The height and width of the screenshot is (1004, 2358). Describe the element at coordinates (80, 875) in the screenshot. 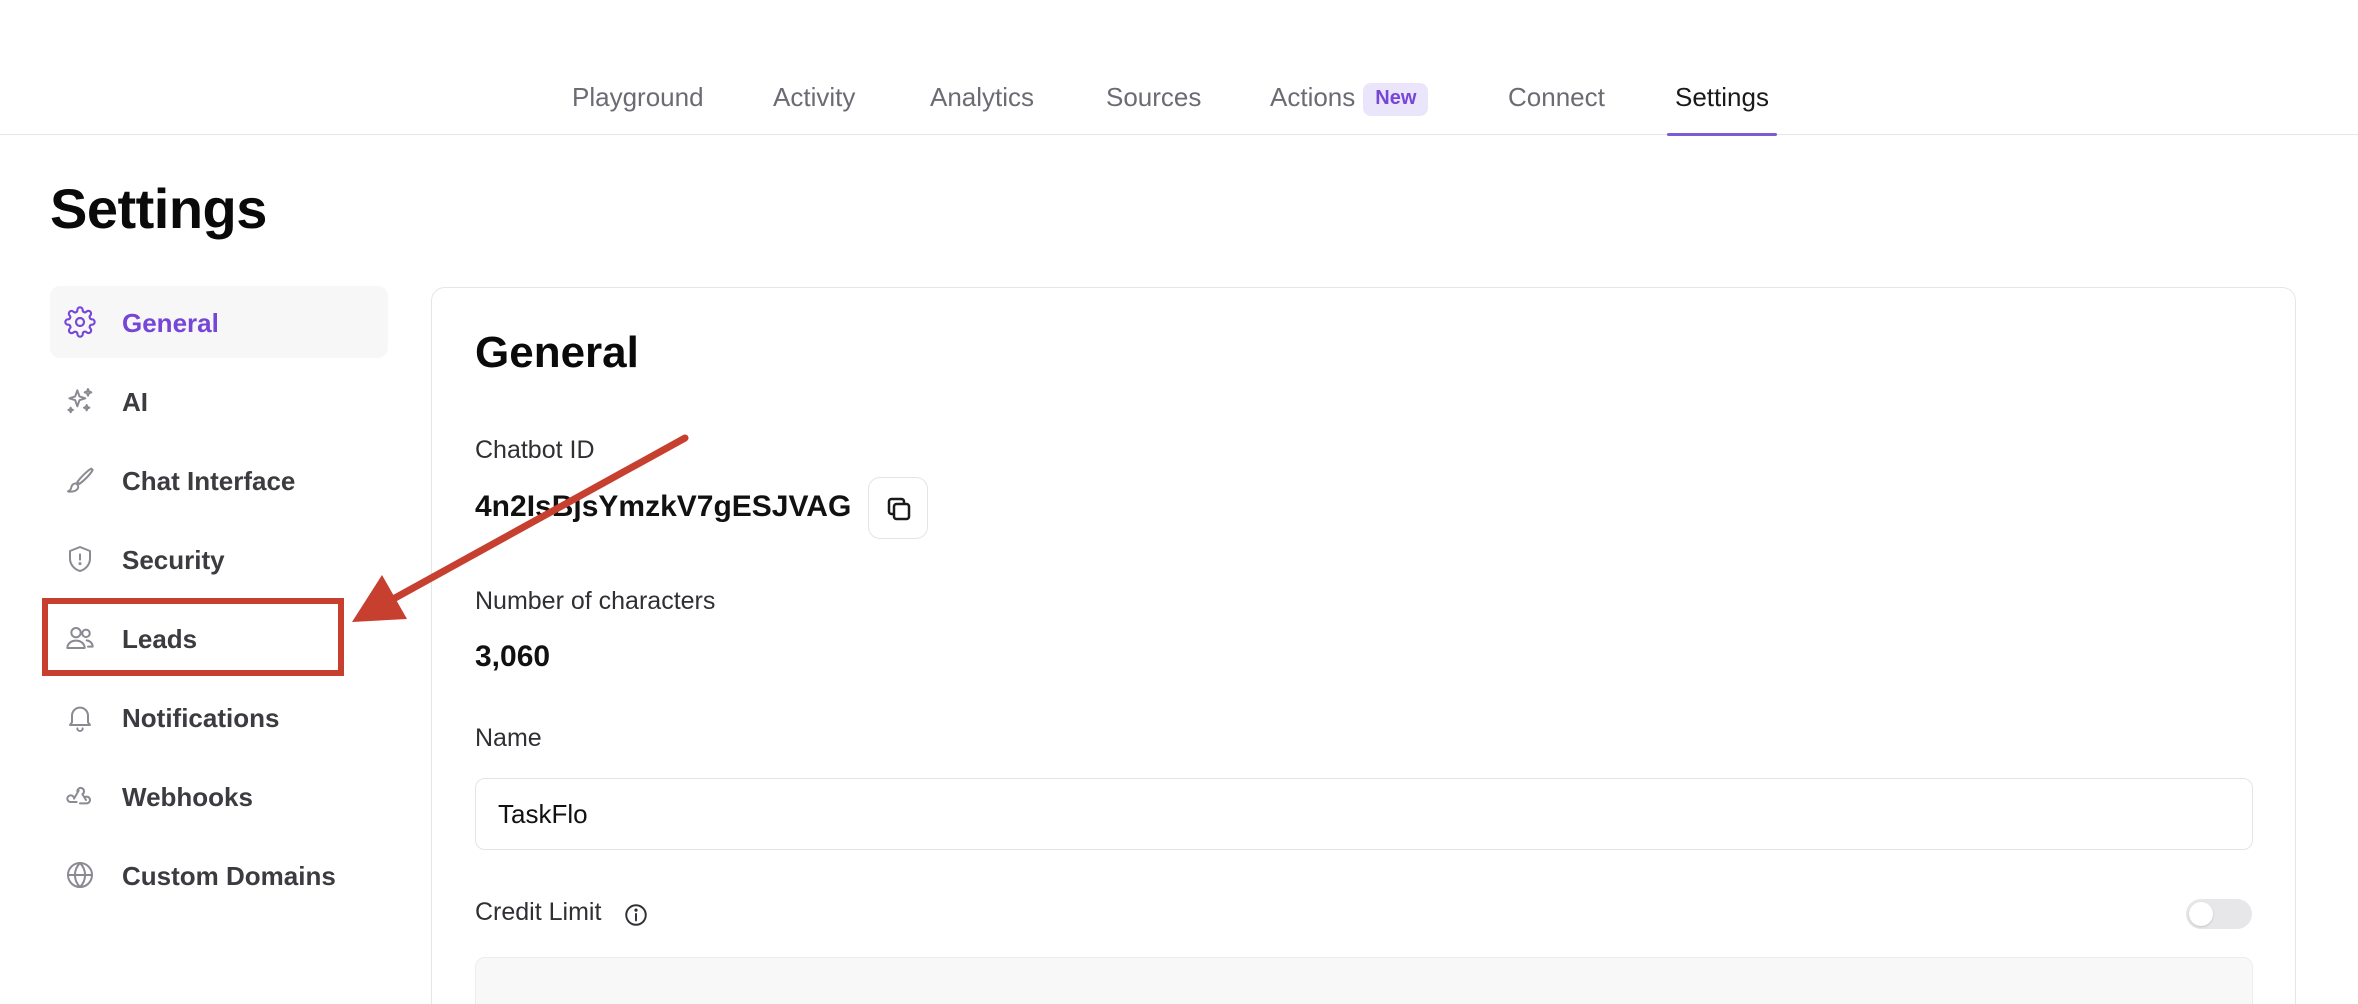

I see `globe-icon` at that location.